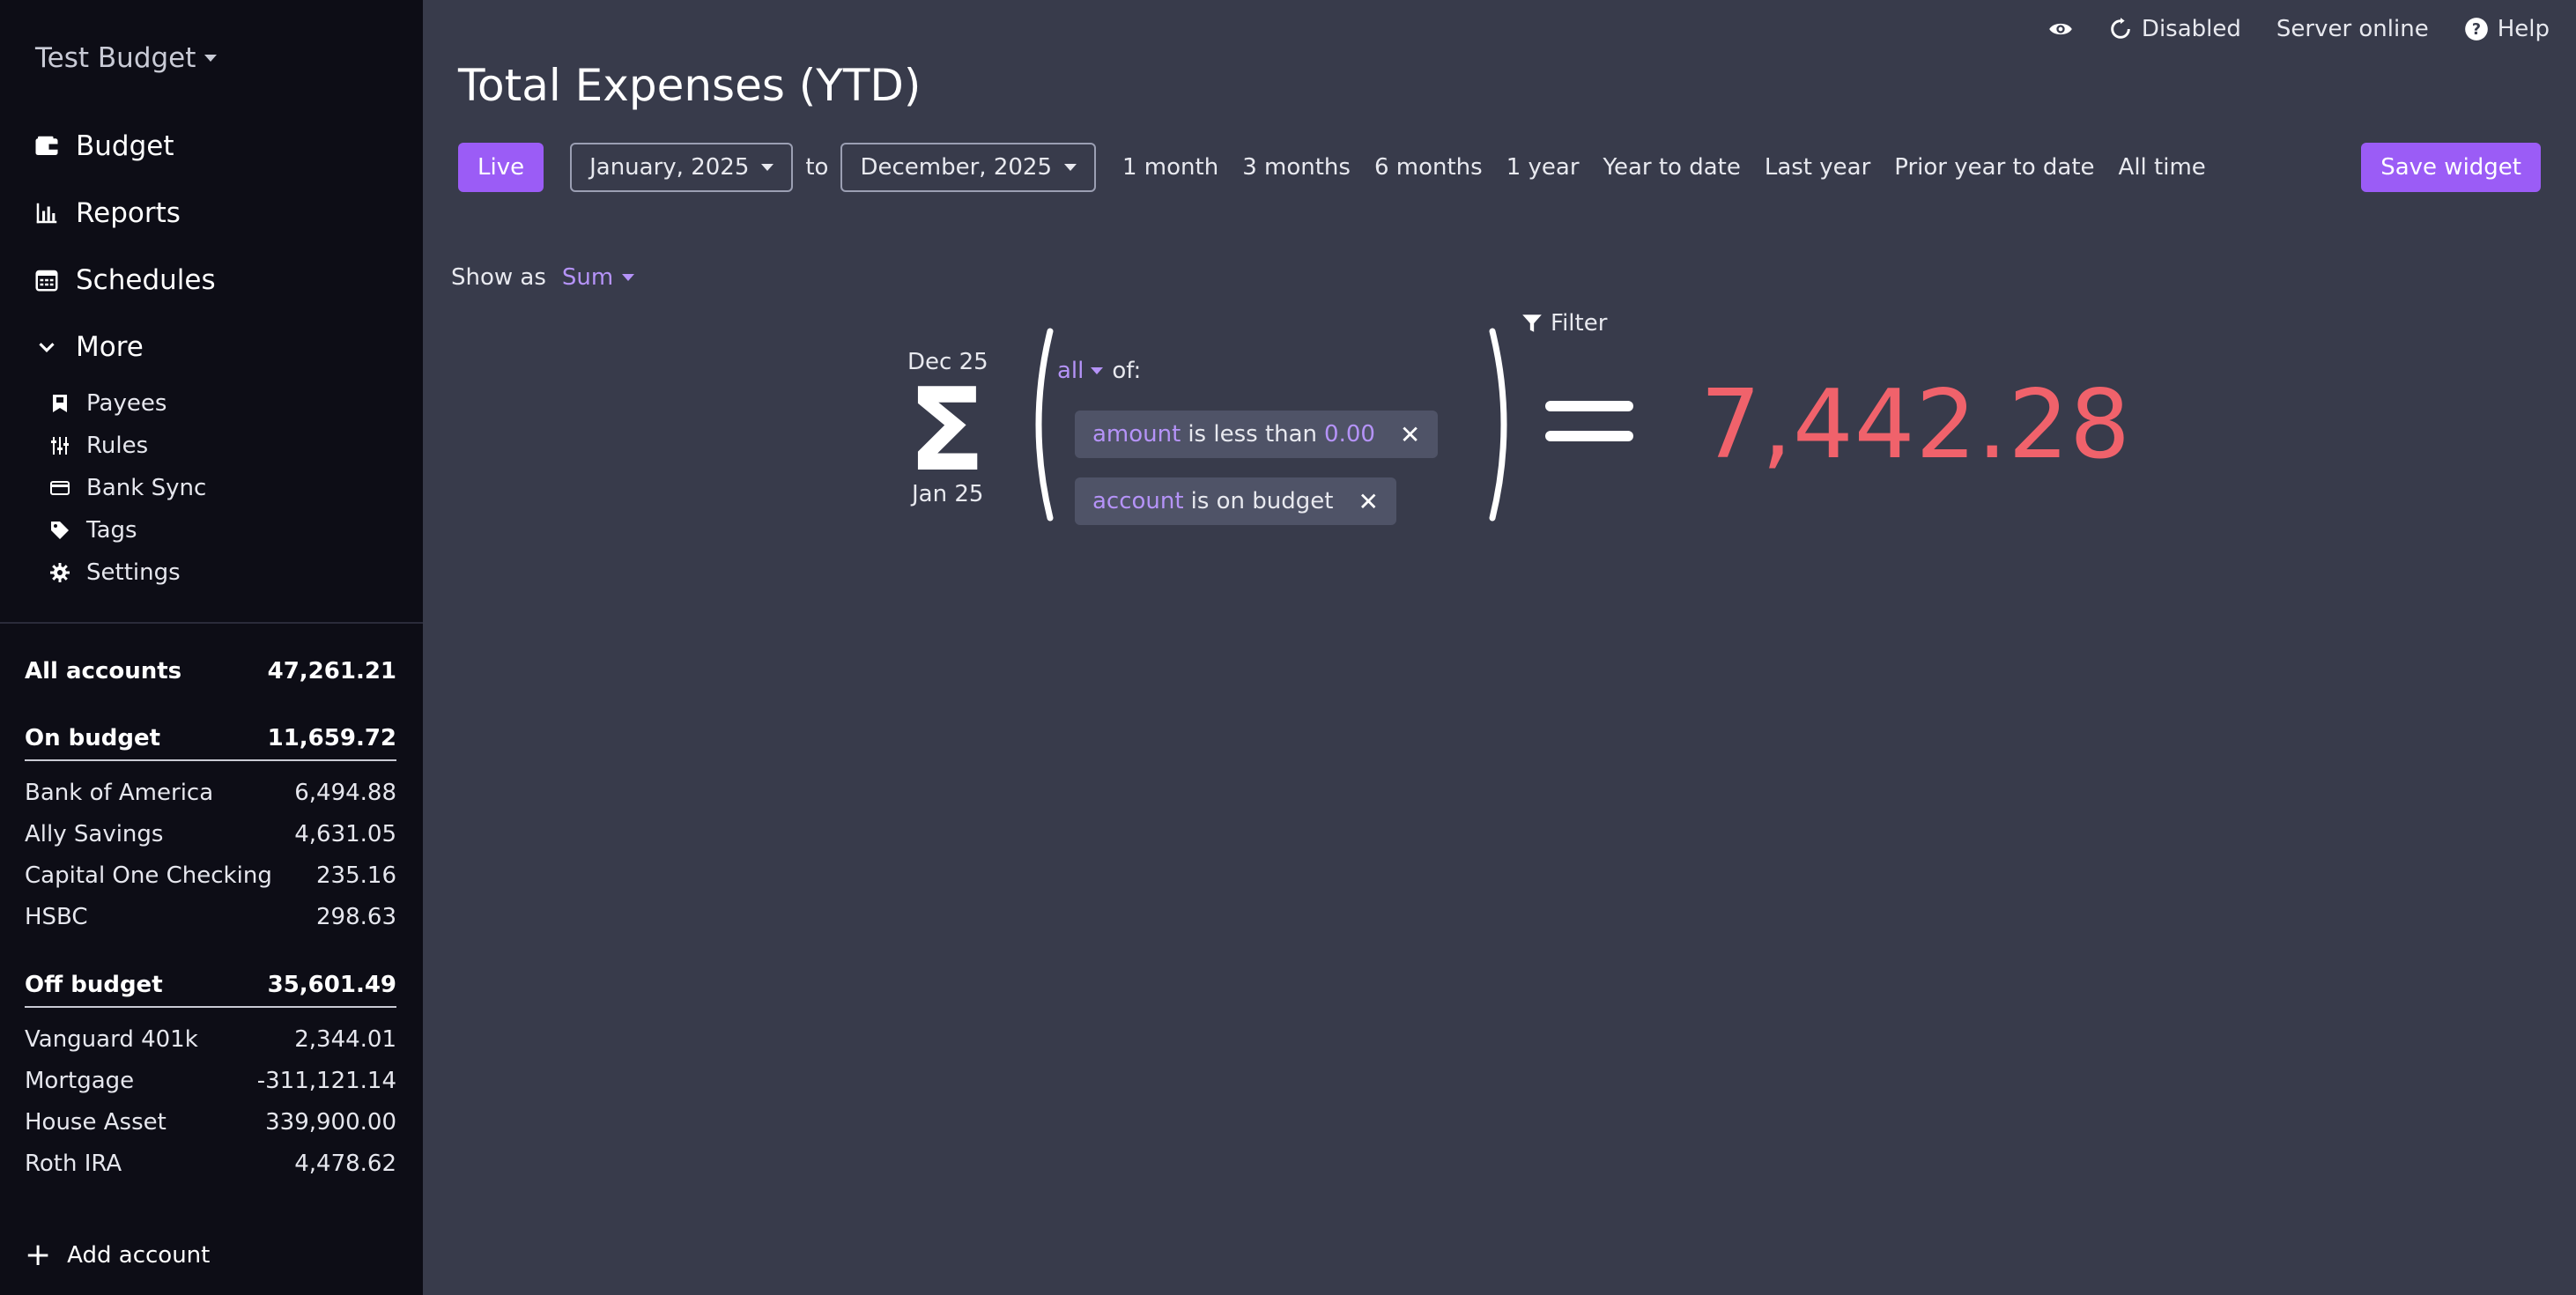 The width and height of the screenshot is (2576, 1295). Describe the element at coordinates (60, 488) in the screenshot. I see `card-icon` at that location.